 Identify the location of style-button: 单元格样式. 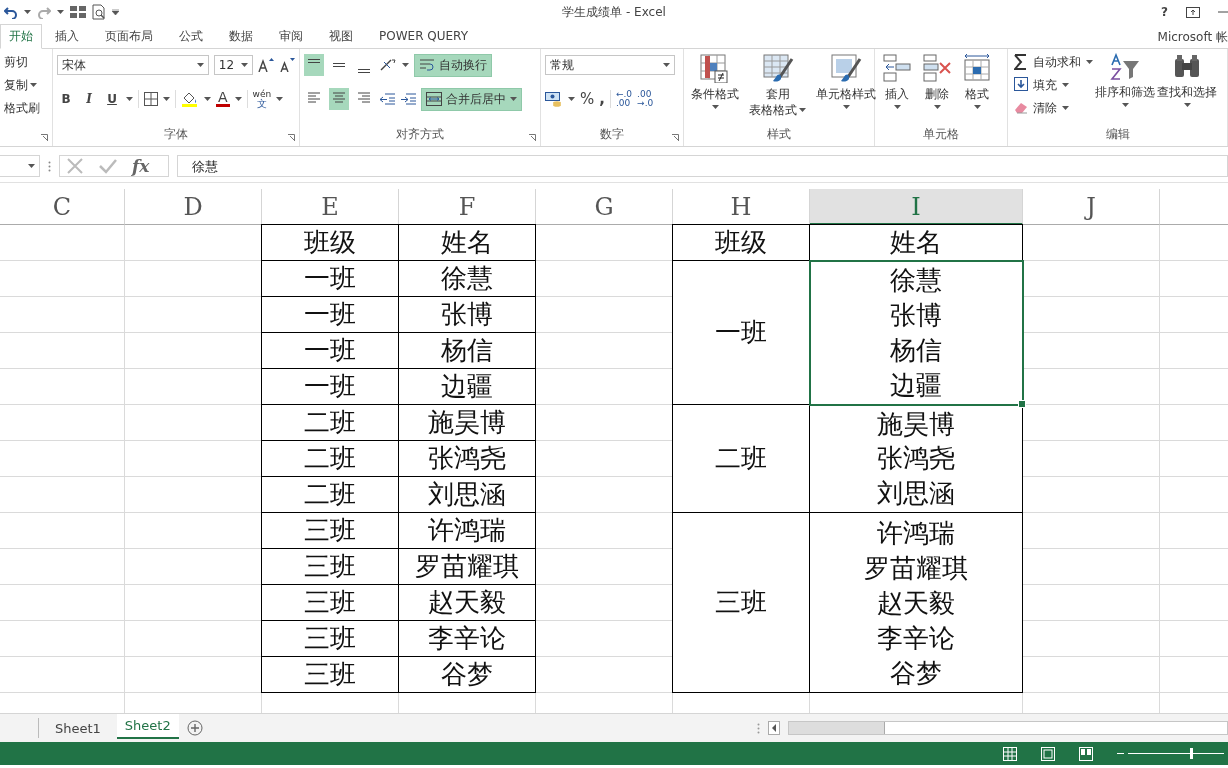
(846, 81).